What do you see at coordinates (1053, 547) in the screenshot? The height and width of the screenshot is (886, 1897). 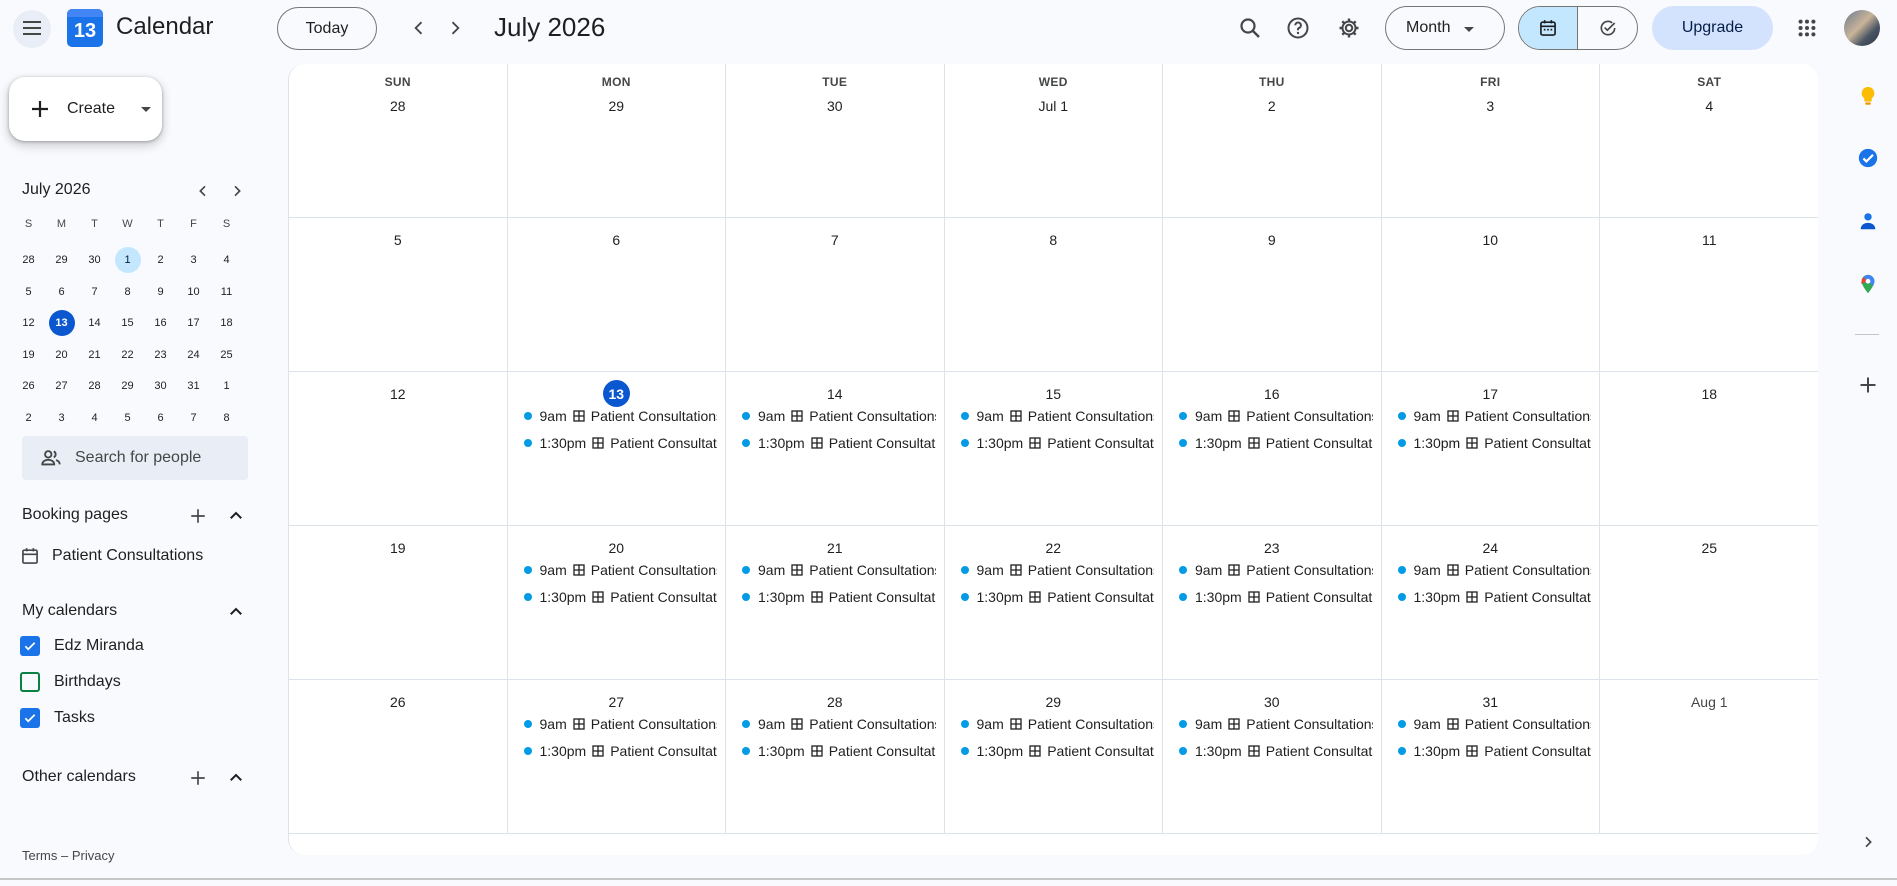 I see `date-number: 22` at bounding box center [1053, 547].